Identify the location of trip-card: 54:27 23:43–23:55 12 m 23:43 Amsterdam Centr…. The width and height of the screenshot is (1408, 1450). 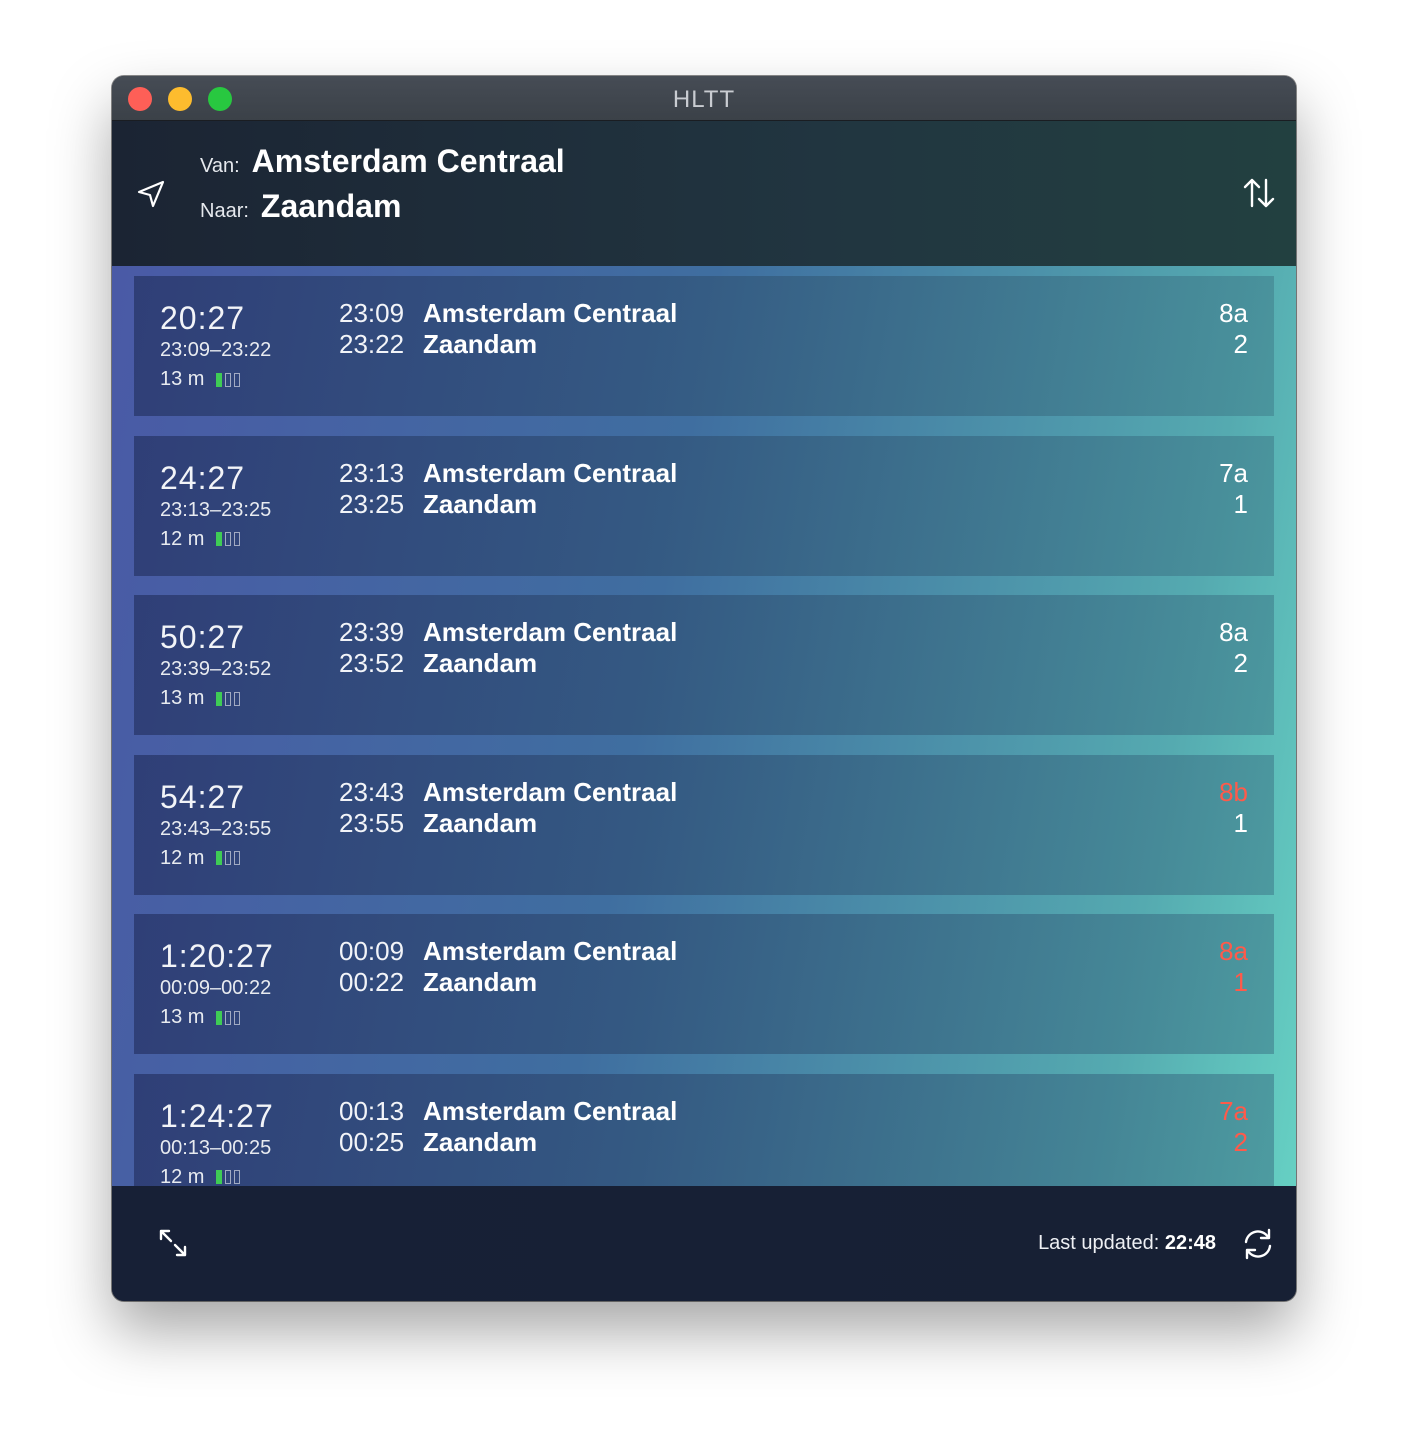
(704, 824).